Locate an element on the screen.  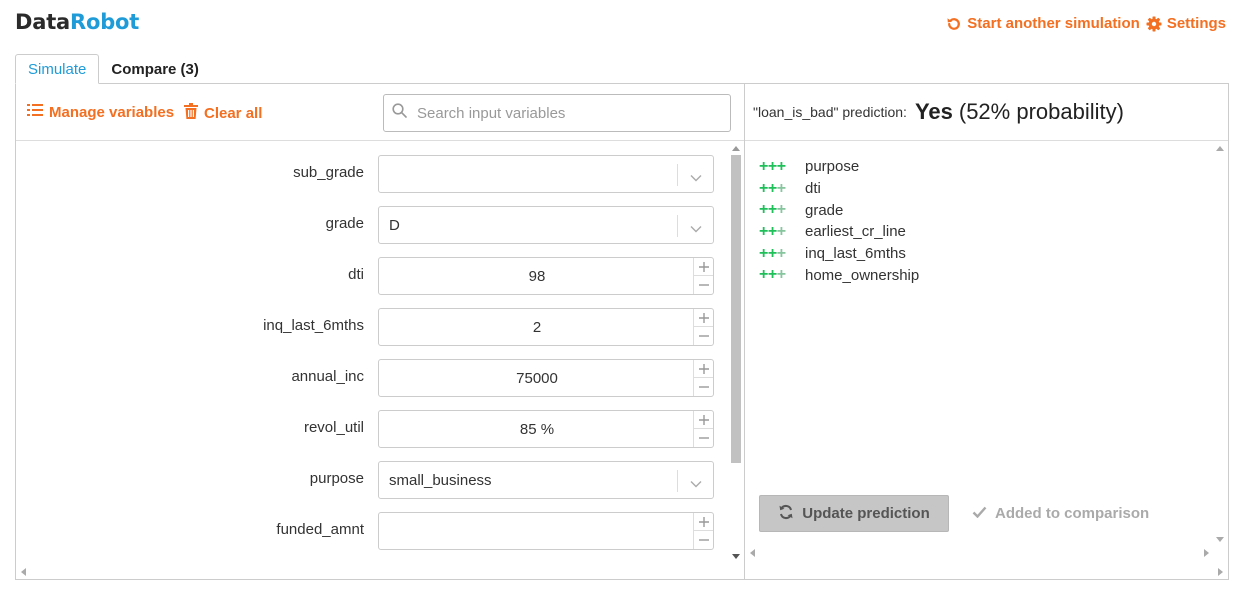
variable-row-purpose: purpose small_business is located at coordinates (366, 480).